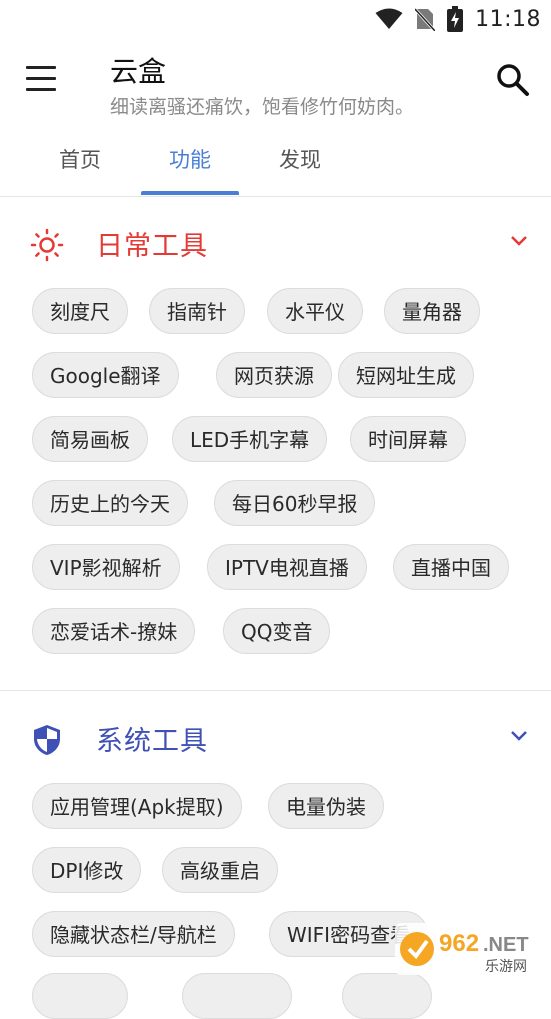  I want to click on section-header-system-tools: 系统工具, so click(275, 738).